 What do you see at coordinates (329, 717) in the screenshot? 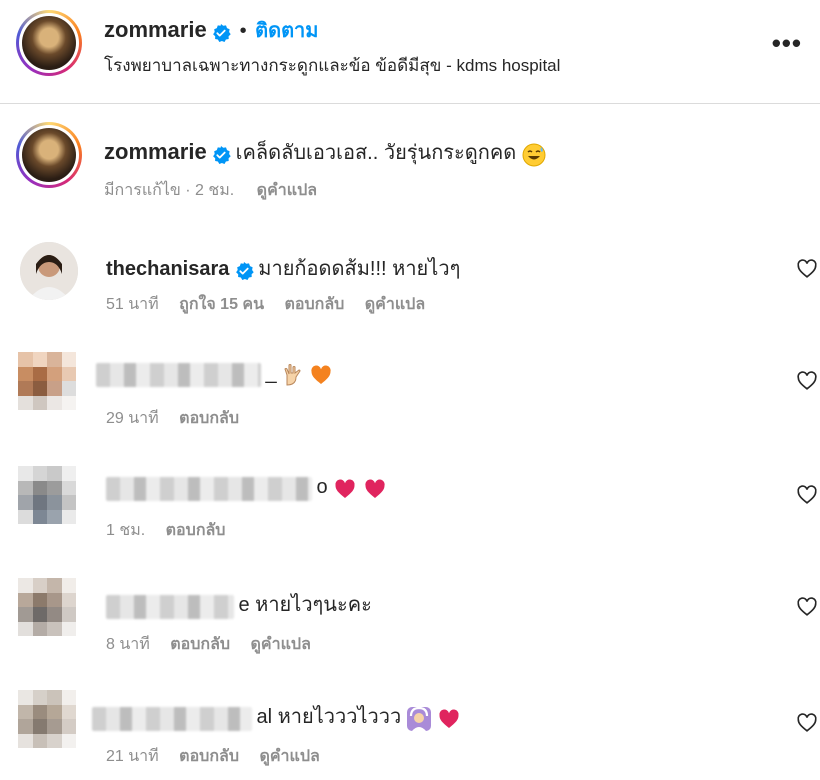
I see `comment-text: al หายไวววไววว` at bounding box center [329, 717].